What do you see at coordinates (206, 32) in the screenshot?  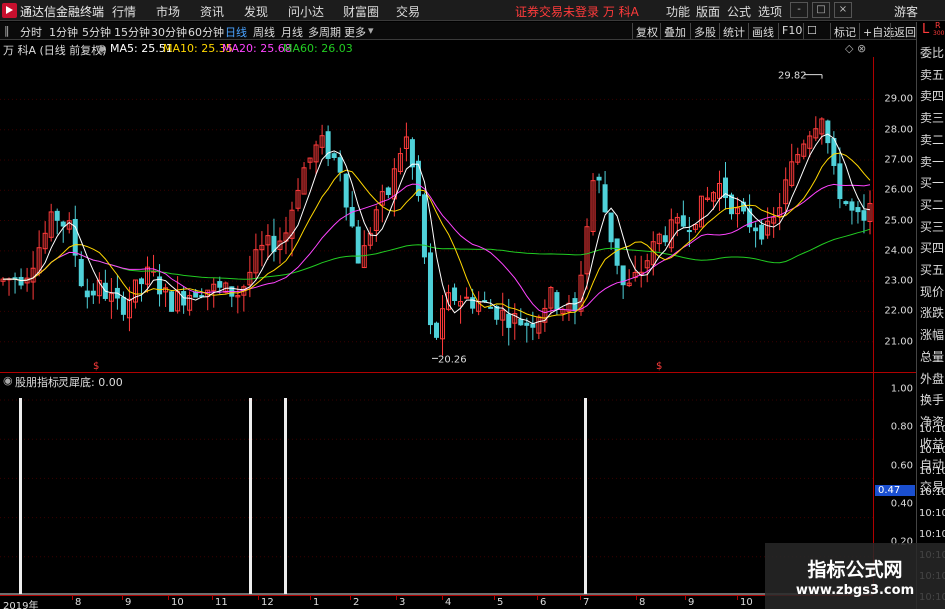 I see `period-60min: 60分钟` at bounding box center [206, 32].